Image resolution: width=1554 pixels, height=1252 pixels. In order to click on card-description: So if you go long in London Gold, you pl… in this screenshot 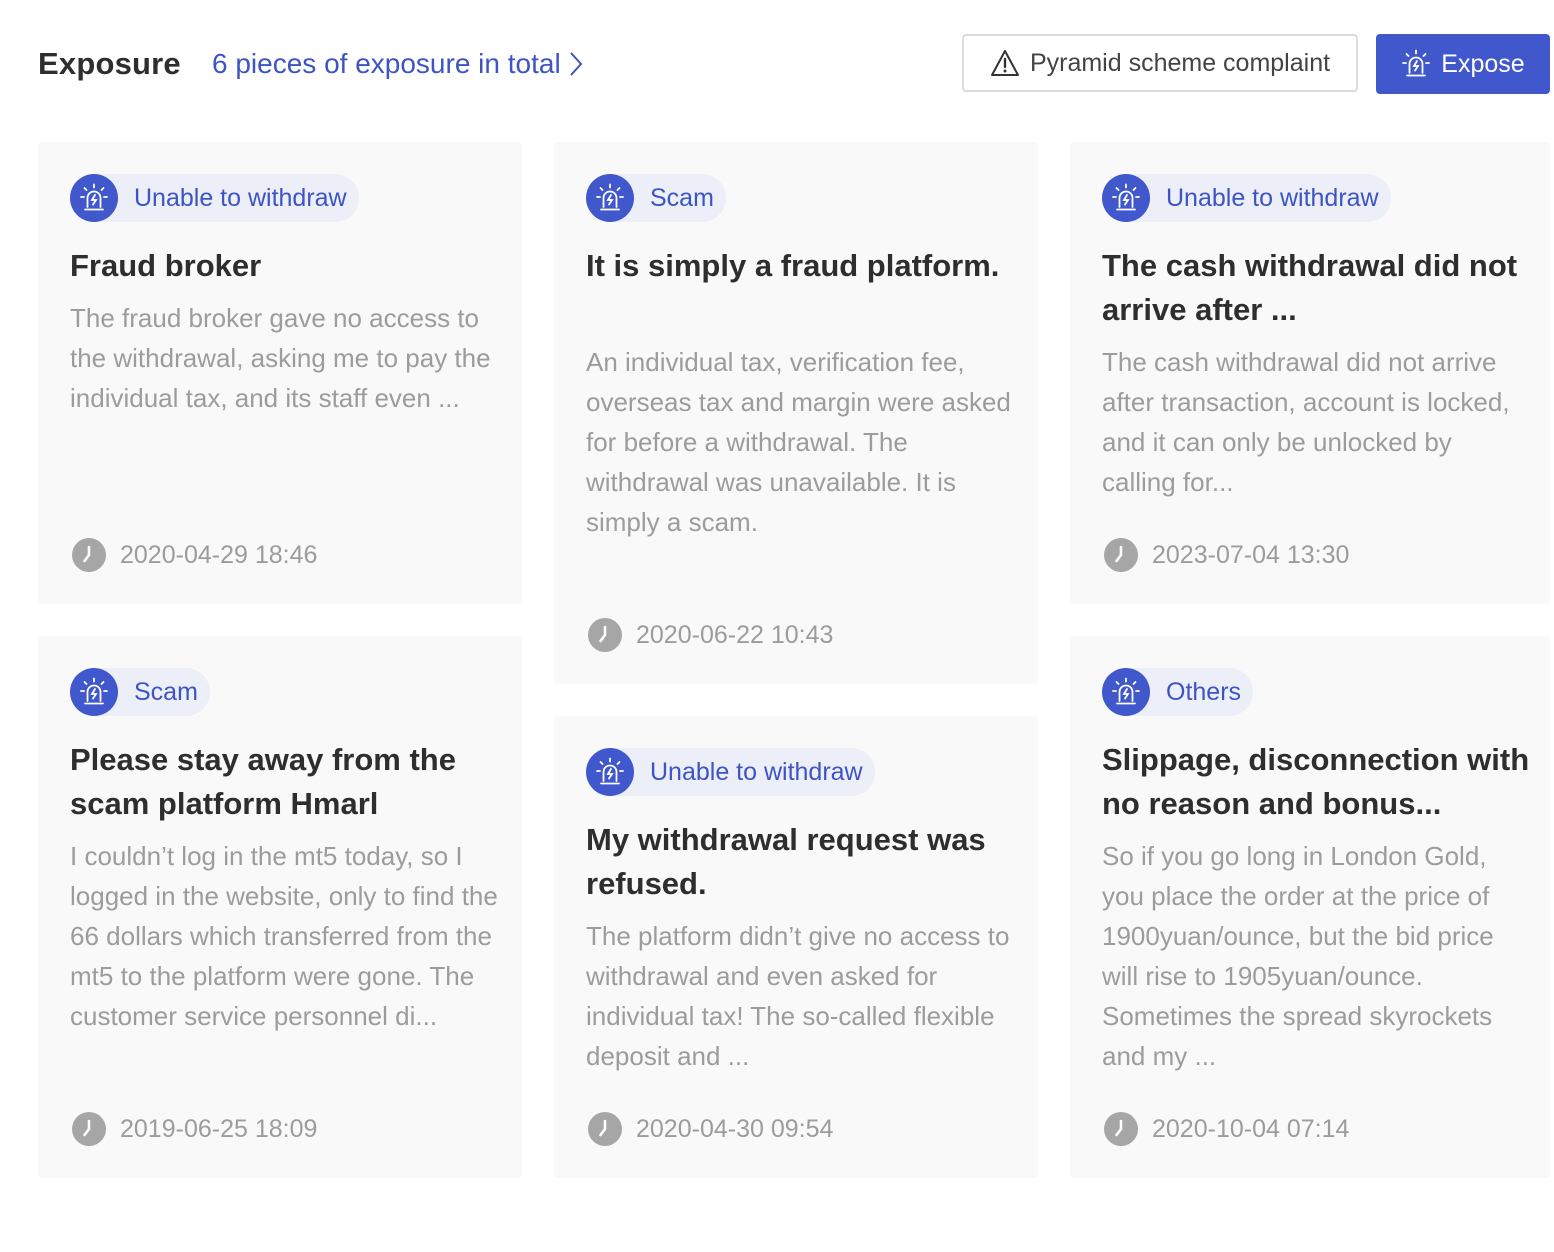, I will do `click(1298, 956)`.